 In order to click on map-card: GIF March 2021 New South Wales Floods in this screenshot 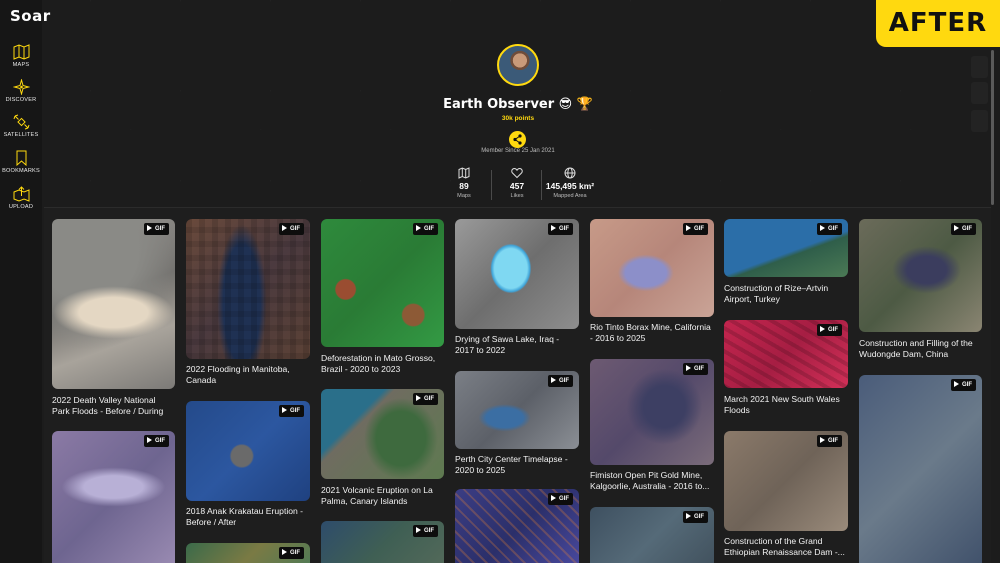, I will do `click(786, 370)`.